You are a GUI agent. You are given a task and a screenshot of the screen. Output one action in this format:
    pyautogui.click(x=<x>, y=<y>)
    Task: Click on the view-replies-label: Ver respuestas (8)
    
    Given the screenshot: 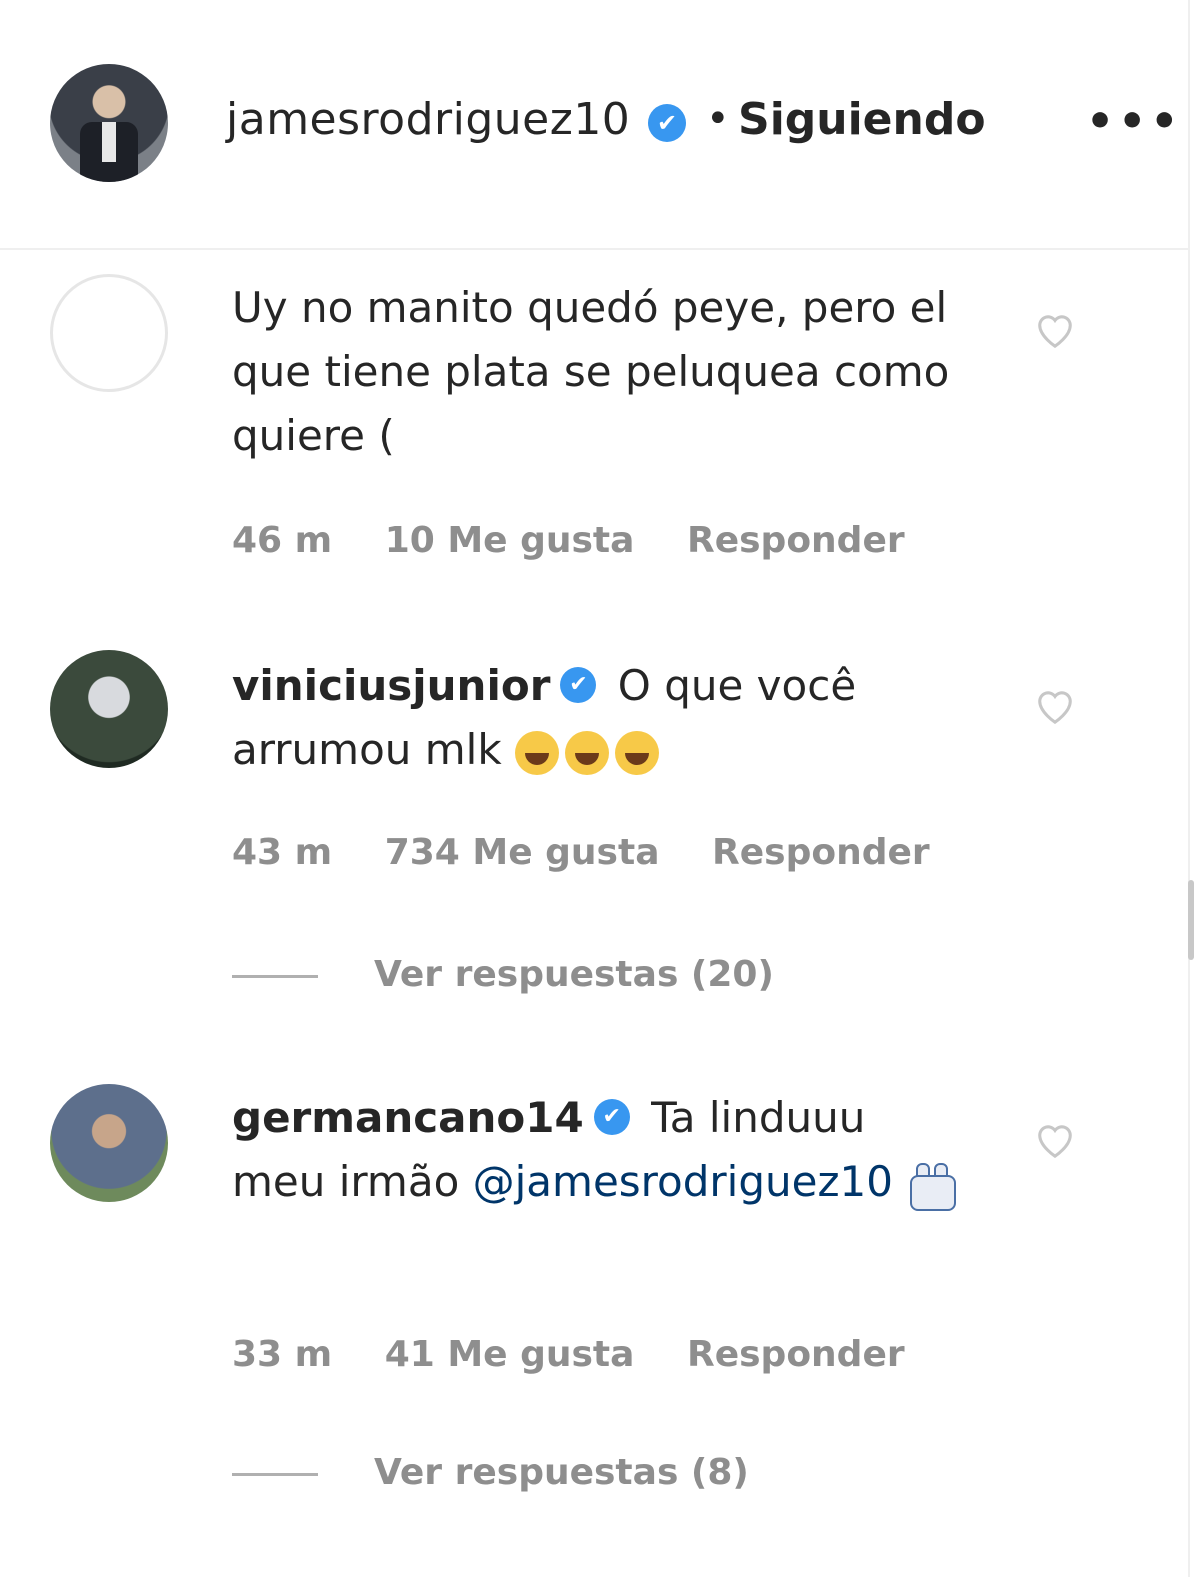 What is the action you would take?
    pyautogui.click(x=561, y=1472)
    